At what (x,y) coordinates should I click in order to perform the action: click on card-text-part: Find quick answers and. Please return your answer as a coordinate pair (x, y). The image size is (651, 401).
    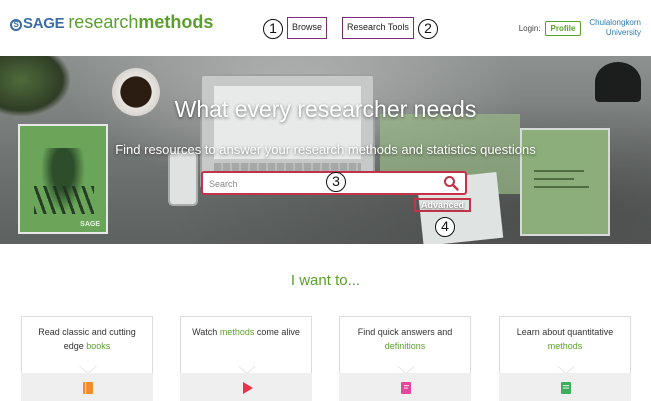
    Looking at the image, I should click on (405, 332).